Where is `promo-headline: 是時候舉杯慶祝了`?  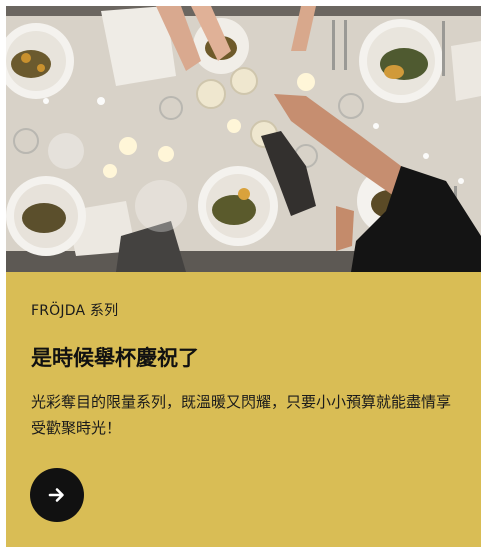
promo-headline: 是時候舉杯慶祝了 is located at coordinates (115, 358).